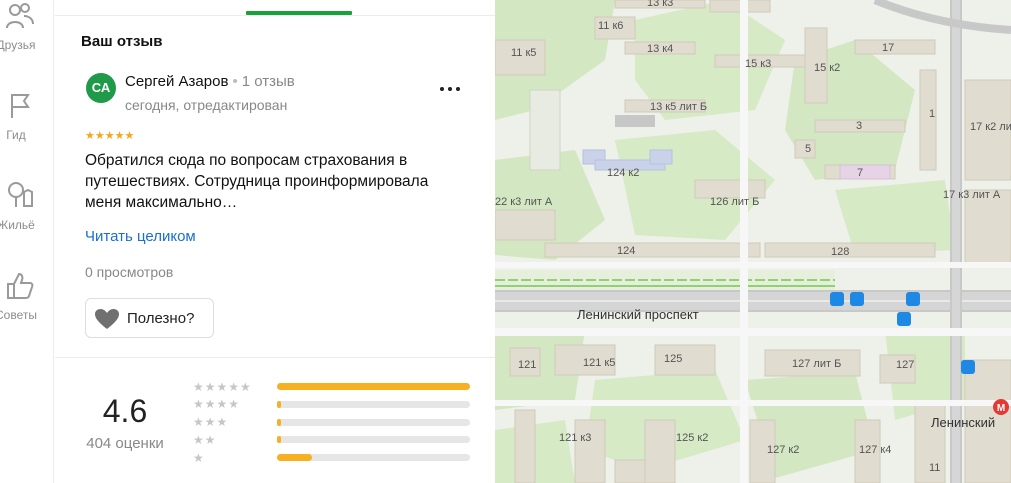 This screenshot has height=483, width=1011. What do you see at coordinates (129, 272) in the screenshot?
I see `views-count: 0 просмотров` at bounding box center [129, 272].